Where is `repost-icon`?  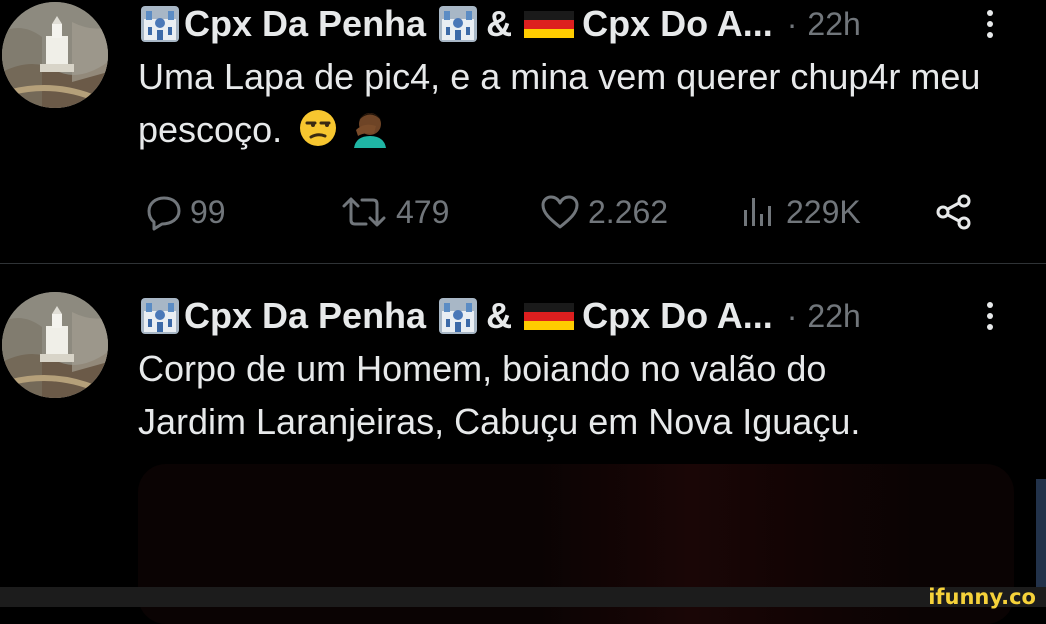 repost-icon is located at coordinates (364, 212).